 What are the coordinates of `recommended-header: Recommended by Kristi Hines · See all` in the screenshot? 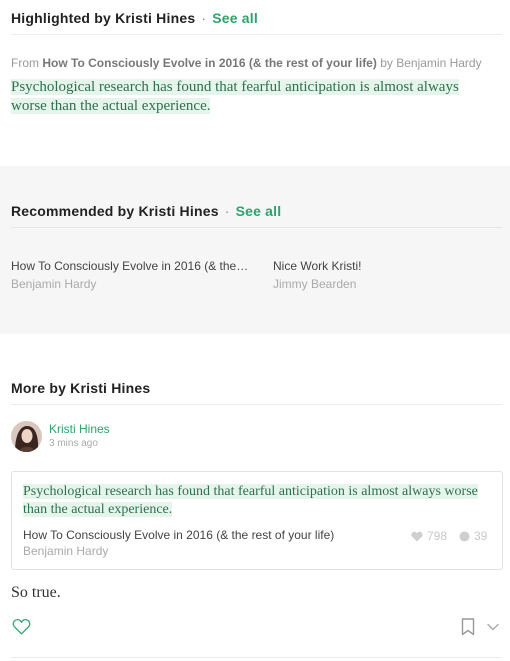 It's located at (146, 211).